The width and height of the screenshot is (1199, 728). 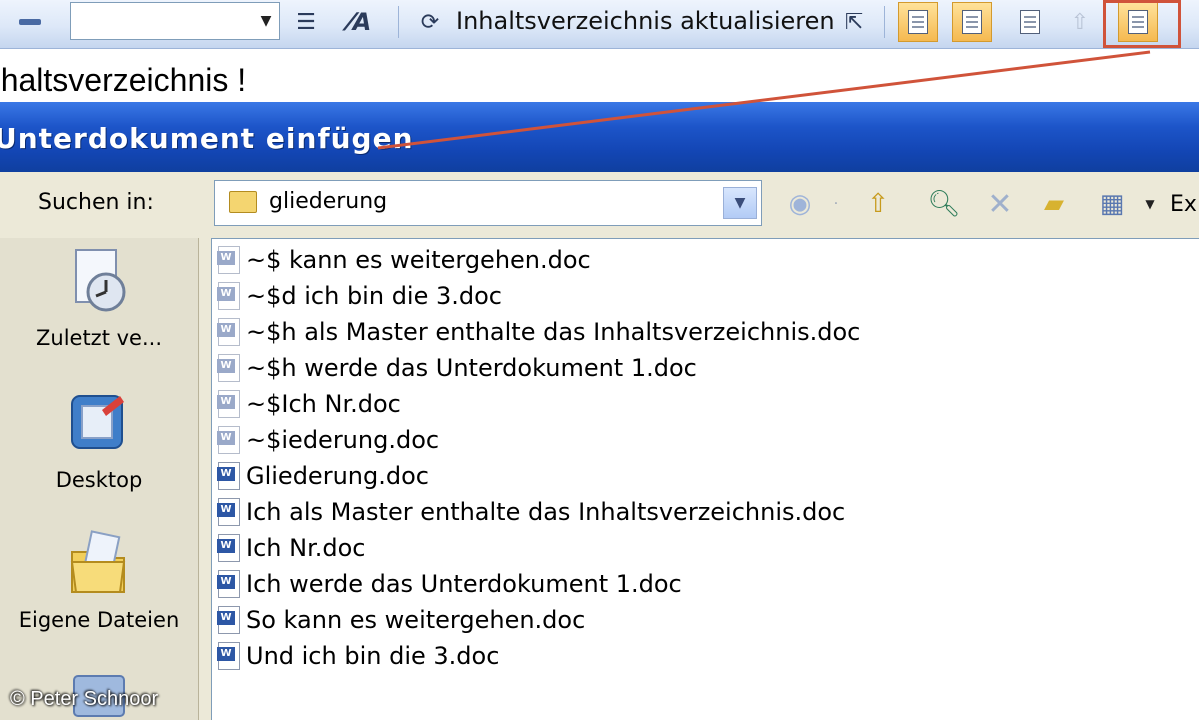 I want to click on minus-icon, so click(x=30, y=22).